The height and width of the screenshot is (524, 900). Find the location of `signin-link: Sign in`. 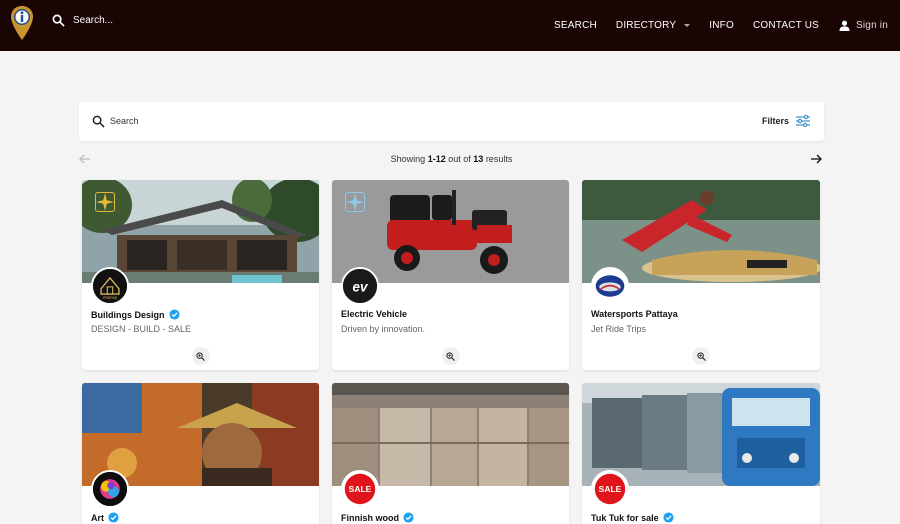

signin-link: Sign in is located at coordinates (863, 25).